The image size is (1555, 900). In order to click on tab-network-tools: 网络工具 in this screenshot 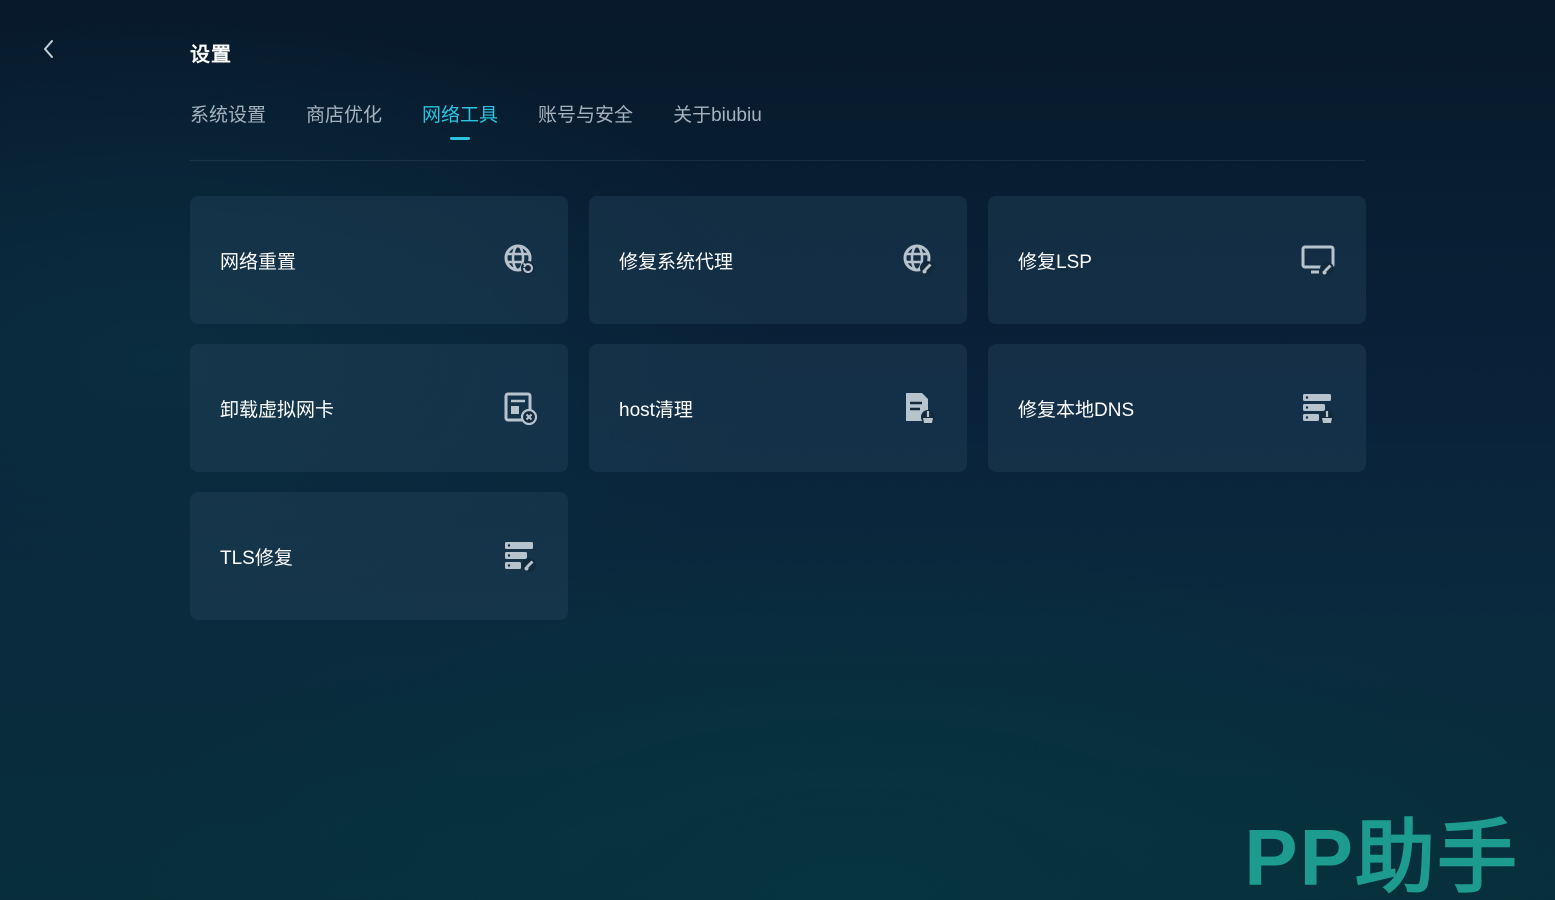, I will do `click(460, 120)`.